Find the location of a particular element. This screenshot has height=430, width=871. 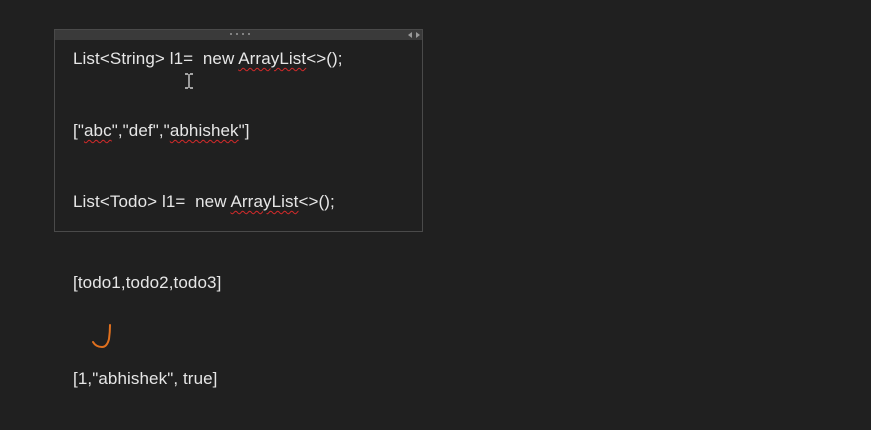

drag-handle-icon is located at coordinates (240, 35).